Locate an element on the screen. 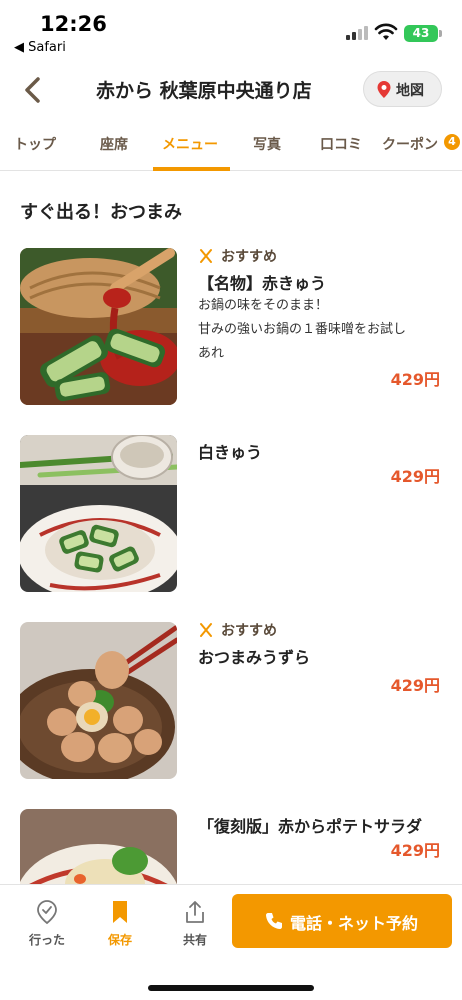  visited-check-icon is located at coordinates (47, 912).